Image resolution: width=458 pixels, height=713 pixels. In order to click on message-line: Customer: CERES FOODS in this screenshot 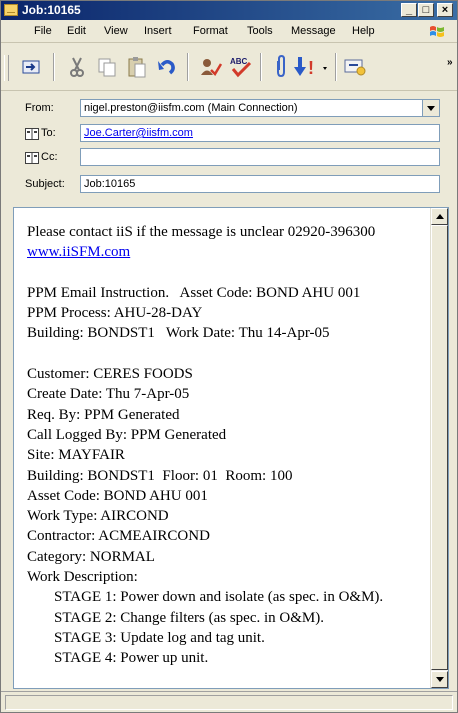, I will do `click(110, 374)`.